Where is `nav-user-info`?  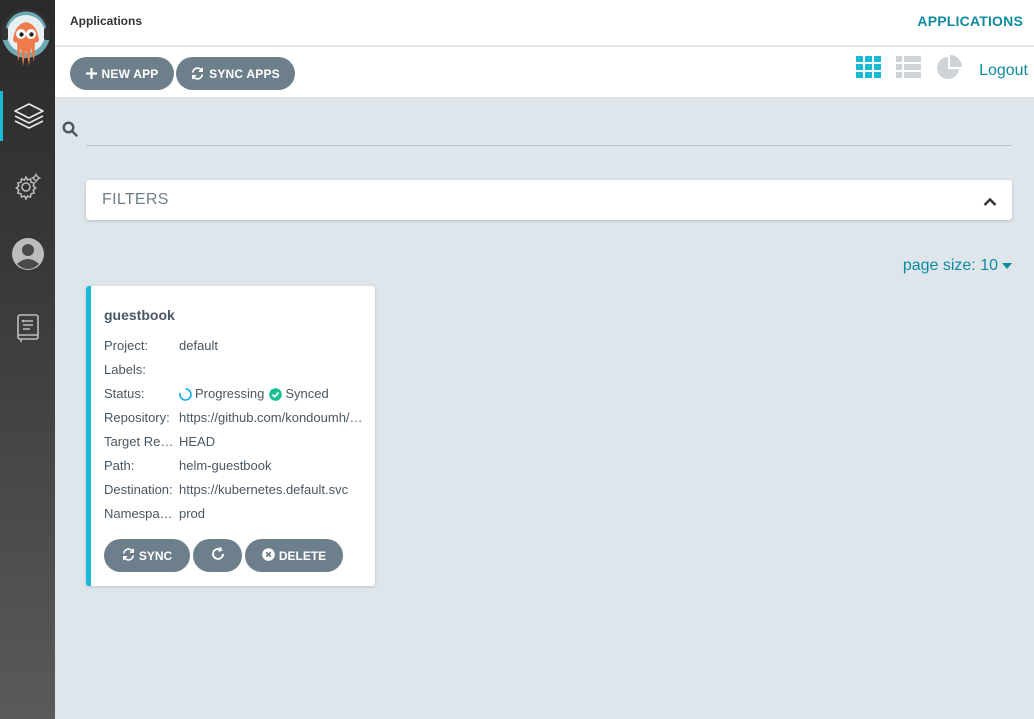 nav-user-info is located at coordinates (27, 254).